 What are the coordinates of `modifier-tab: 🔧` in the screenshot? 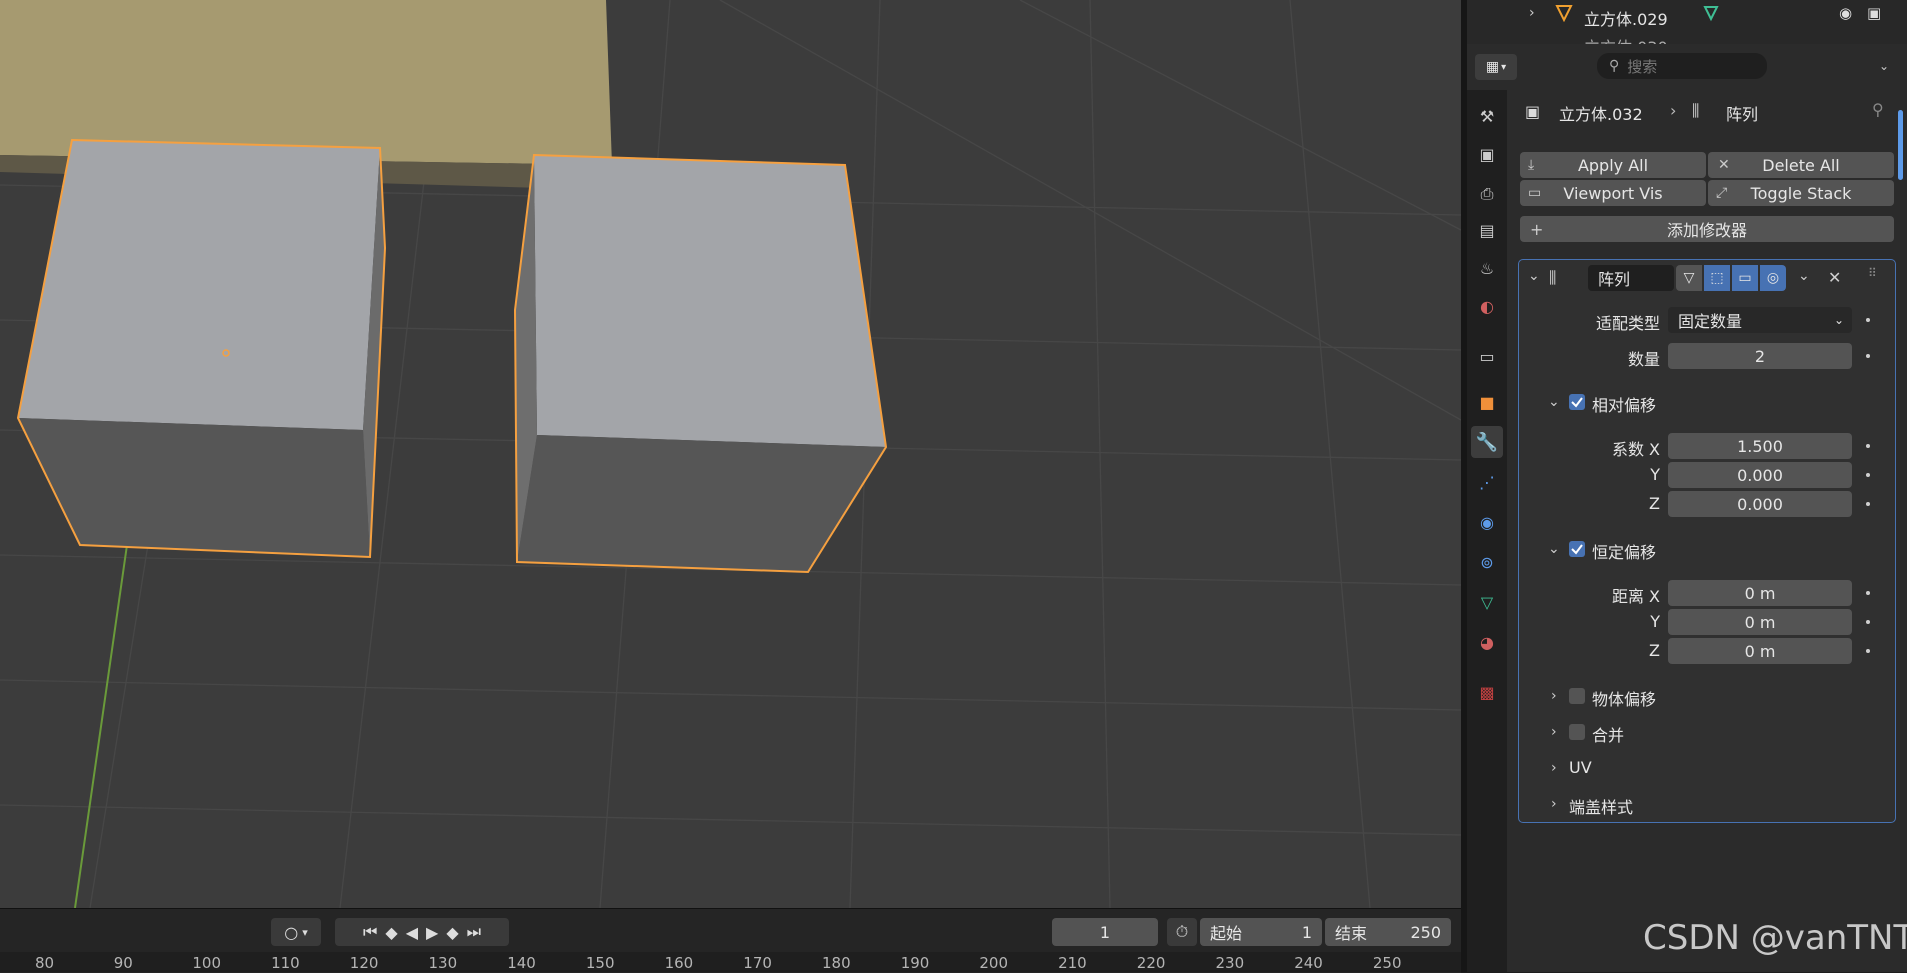 It's located at (1487, 442).